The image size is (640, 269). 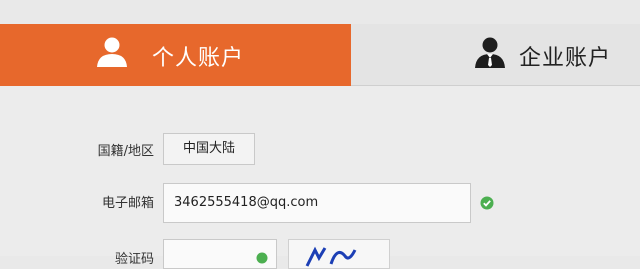 I want to click on tab-personal-label: 个人账户, so click(x=198, y=58).